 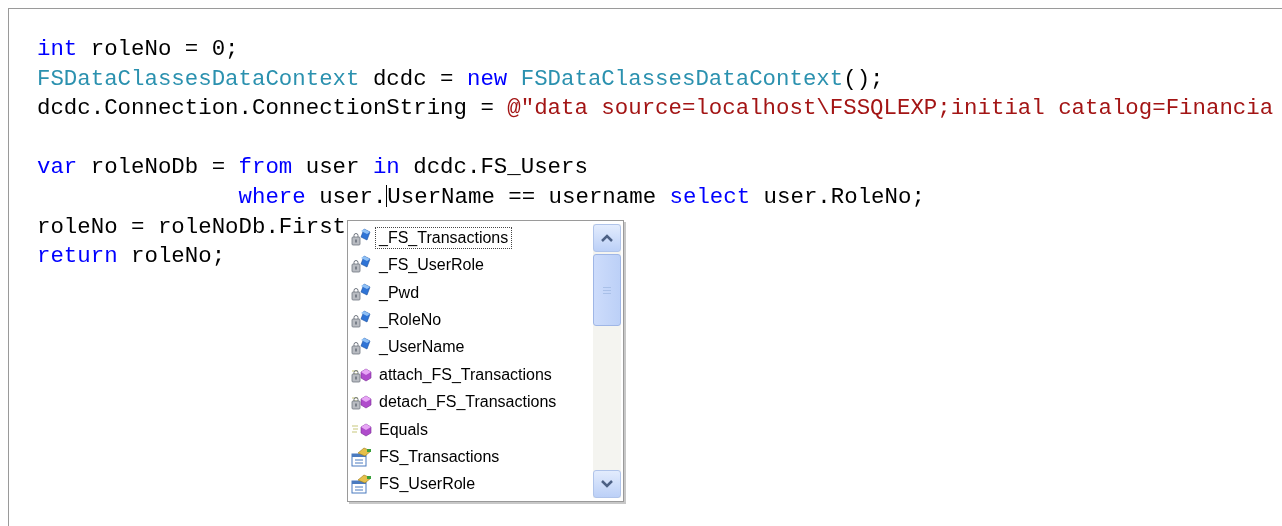 I want to click on code-line: return roleNo;, so click(x=131, y=256).